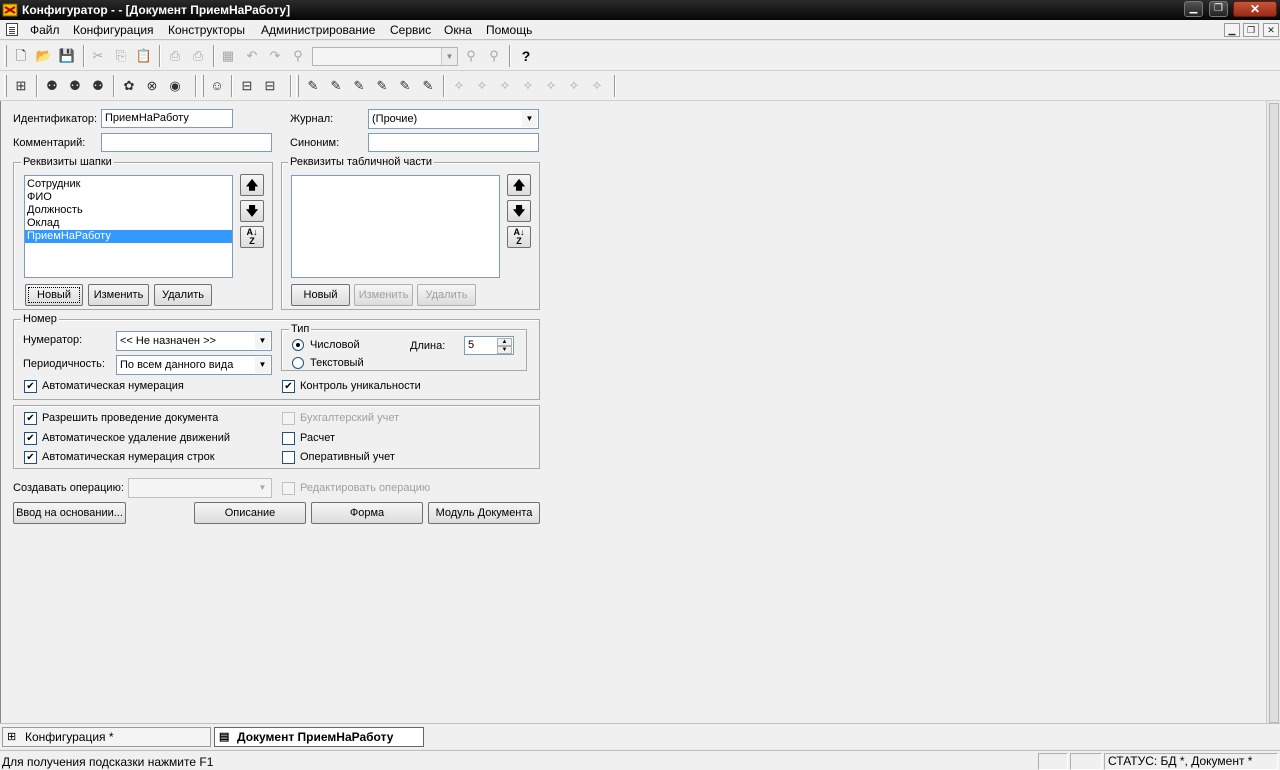 The image size is (1280, 770). What do you see at coordinates (30, 418) in the screenshot?
I see `allow-posting-checkbox: ✔` at bounding box center [30, 418].